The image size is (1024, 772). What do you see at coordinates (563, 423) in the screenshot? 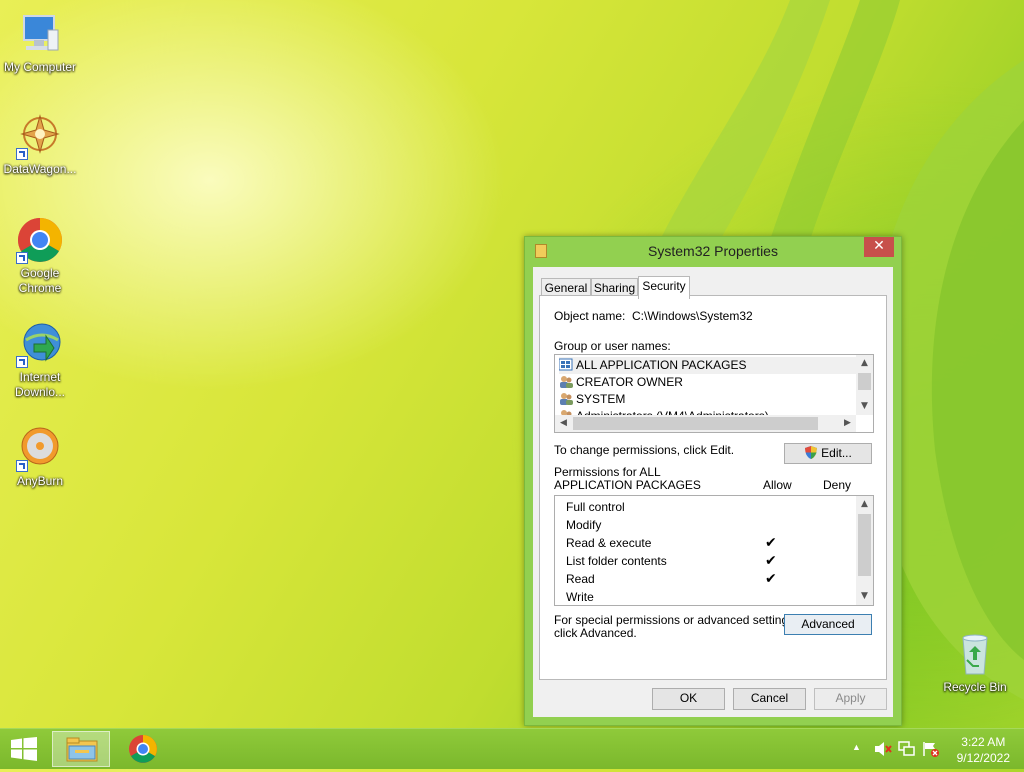
I see `scroll-left-icon: ◀` at bounding box center [563, 423].